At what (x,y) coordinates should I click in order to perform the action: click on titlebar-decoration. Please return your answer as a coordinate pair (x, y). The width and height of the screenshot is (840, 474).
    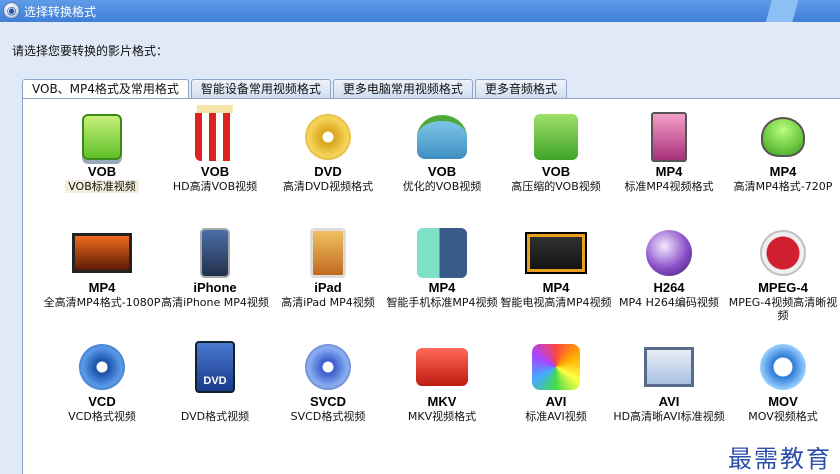
    Looking at the image, I should click on (790, 11).